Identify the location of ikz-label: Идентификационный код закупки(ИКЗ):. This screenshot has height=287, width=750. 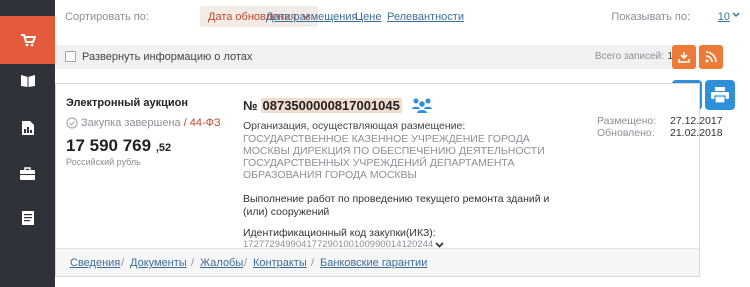
(339, 233).